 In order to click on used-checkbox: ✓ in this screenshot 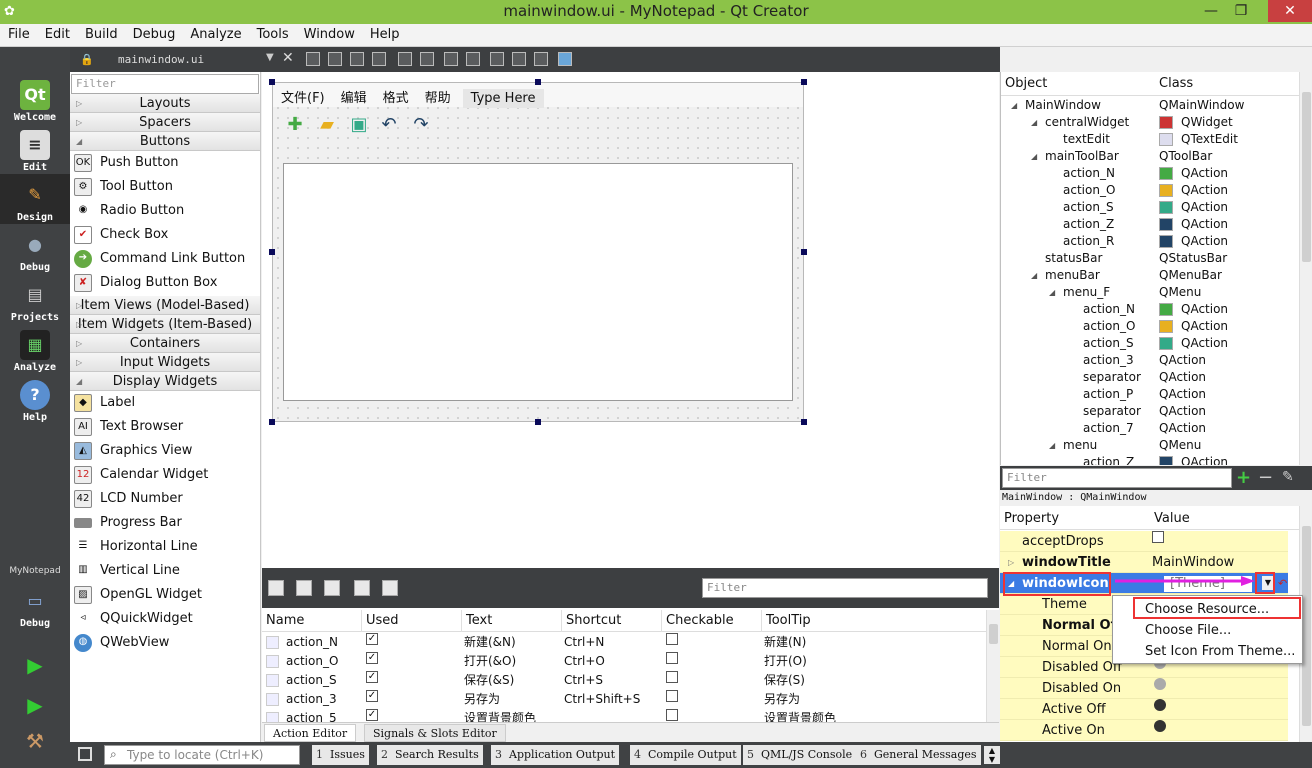, I will do `click(372, 677)`.